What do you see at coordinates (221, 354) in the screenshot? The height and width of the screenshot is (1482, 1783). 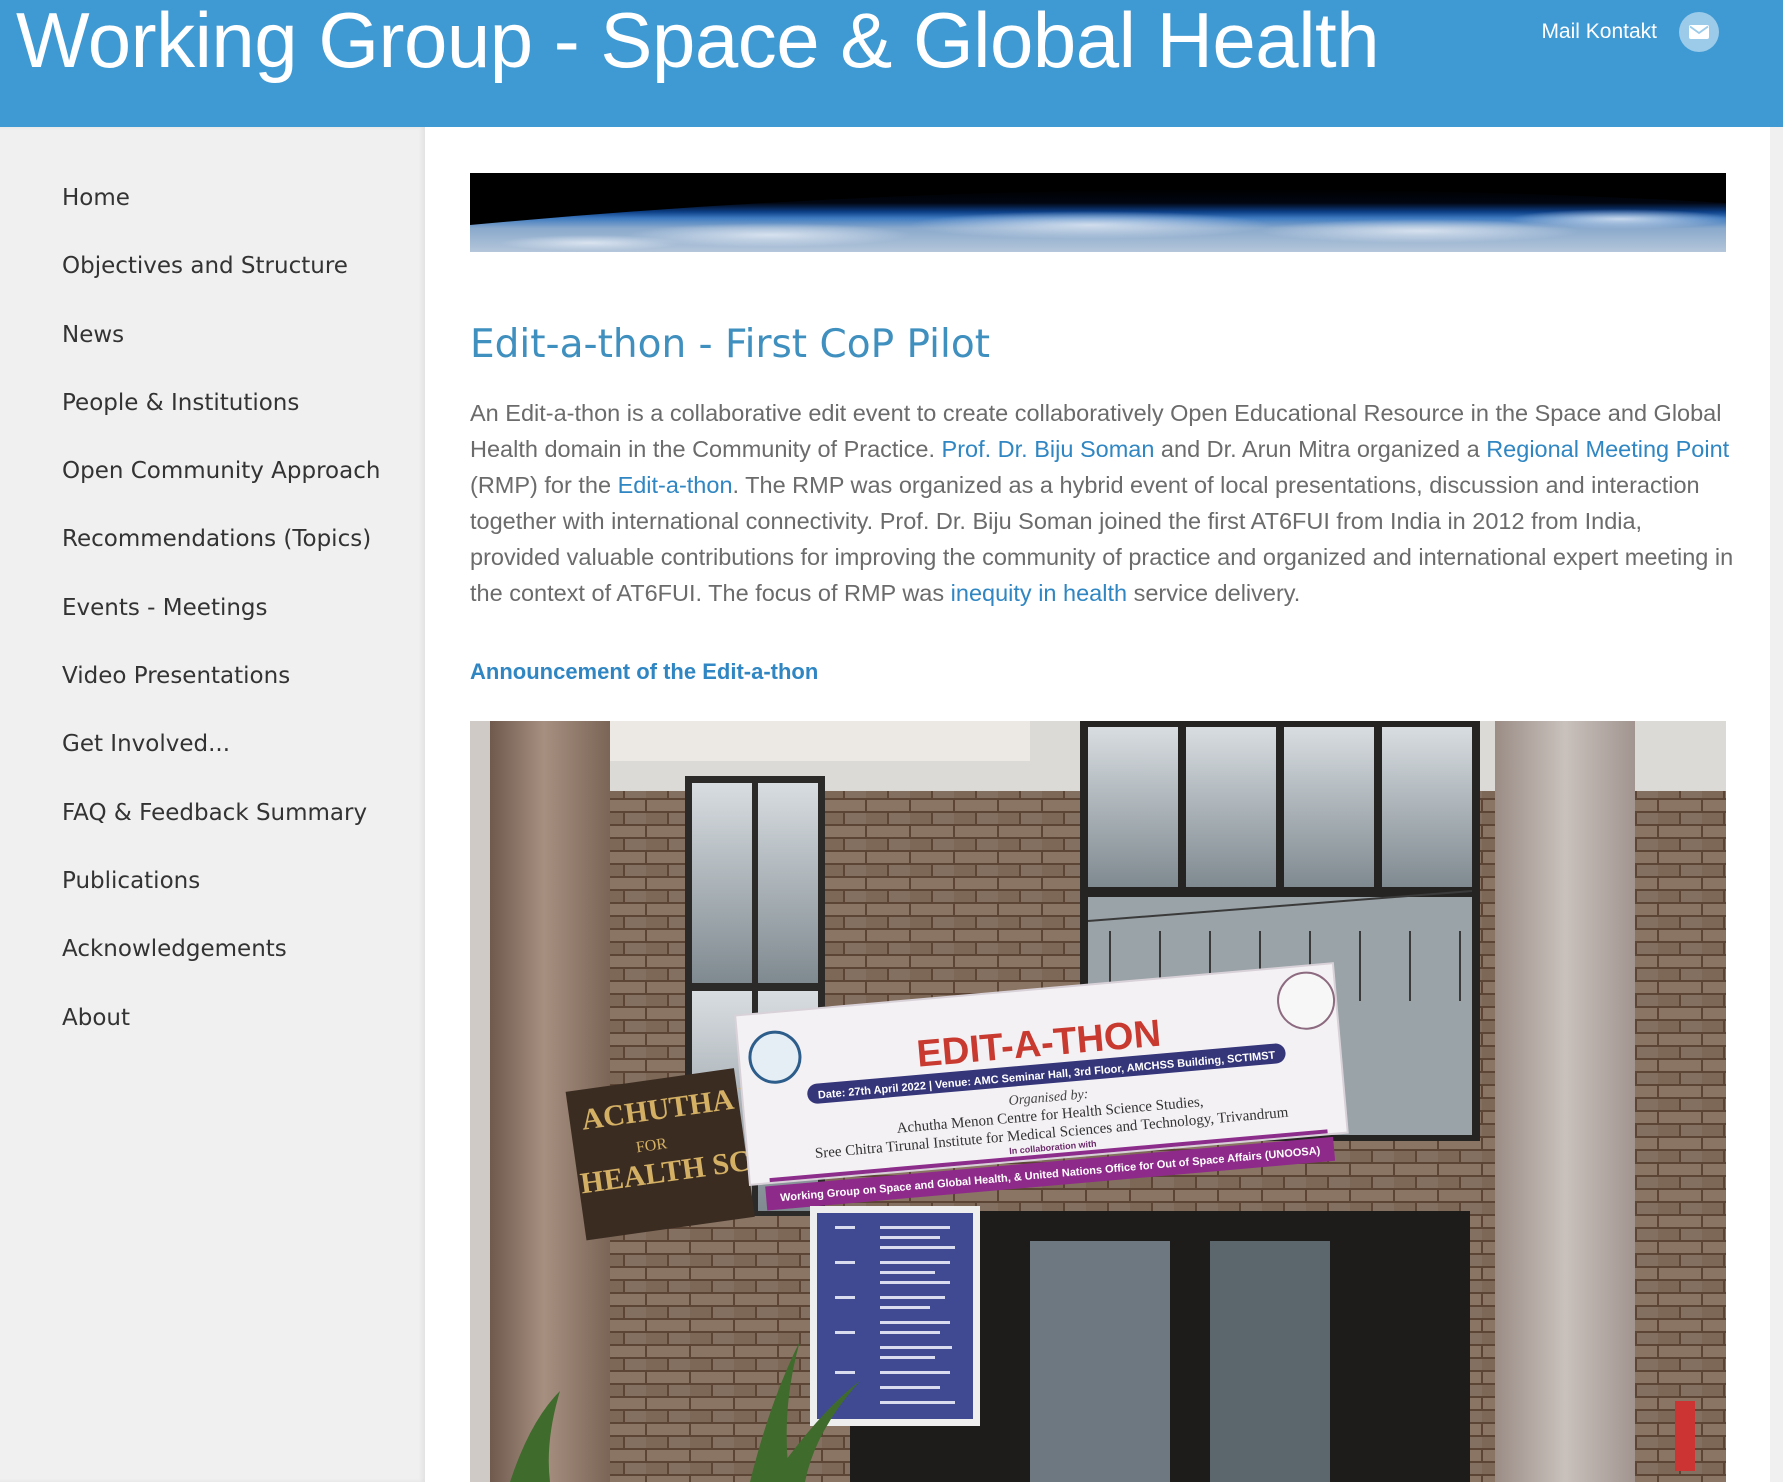 I see `sidebar-item-news: News` at bounding box center [221, 354].